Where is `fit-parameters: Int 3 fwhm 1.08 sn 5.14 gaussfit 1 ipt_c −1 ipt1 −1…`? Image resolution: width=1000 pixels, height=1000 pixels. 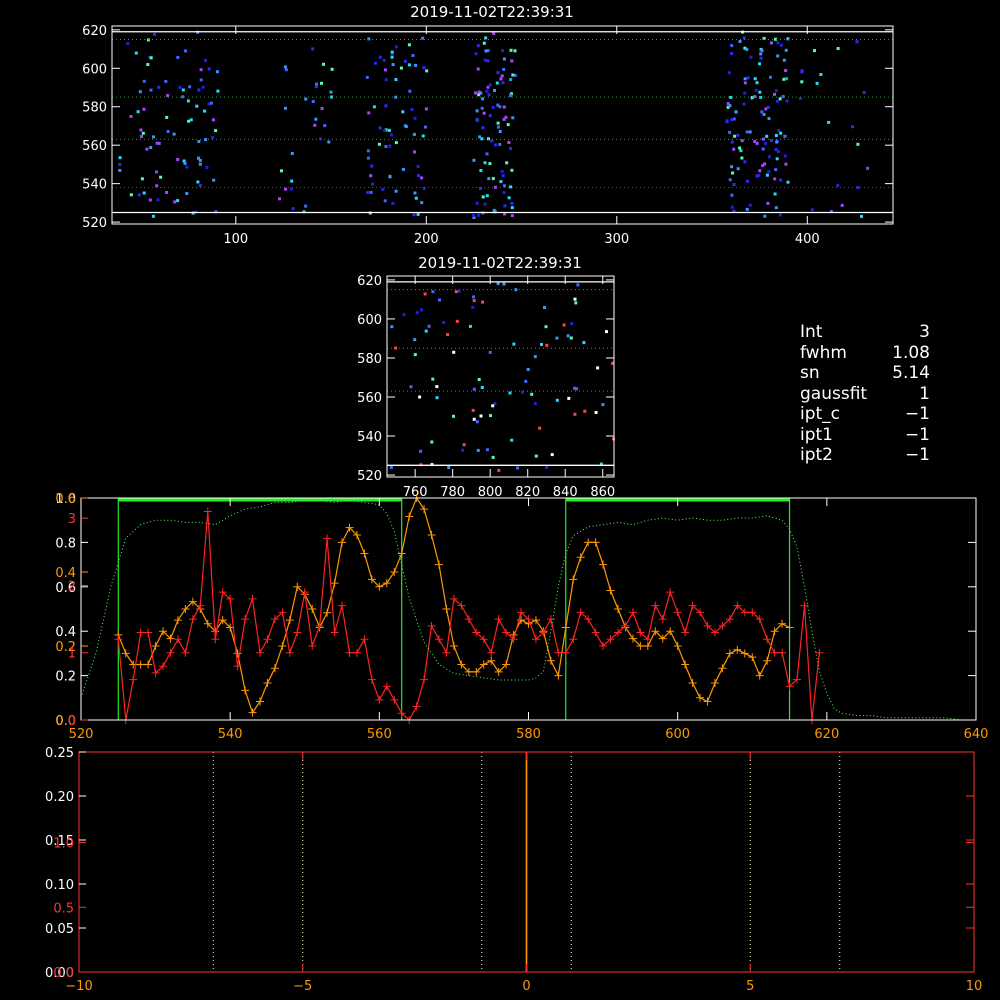
fit-parameters: Int 3 fwhm 1.08 sn 5.14 gaussfit 1 ipt_c −1 ipt1 −1… is located at coordinates (895, 394).